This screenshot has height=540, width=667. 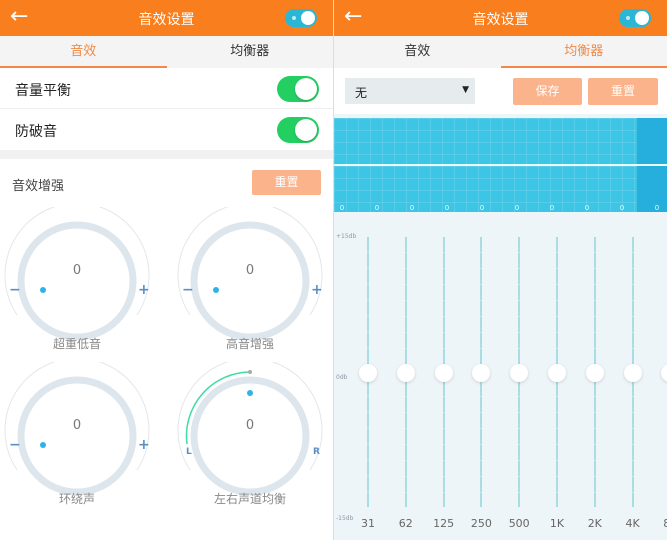 What do you see at coordinates (249, 344) in the screenshot?
I see `dial-name: 高音增强` at bounding box center [249, 344].